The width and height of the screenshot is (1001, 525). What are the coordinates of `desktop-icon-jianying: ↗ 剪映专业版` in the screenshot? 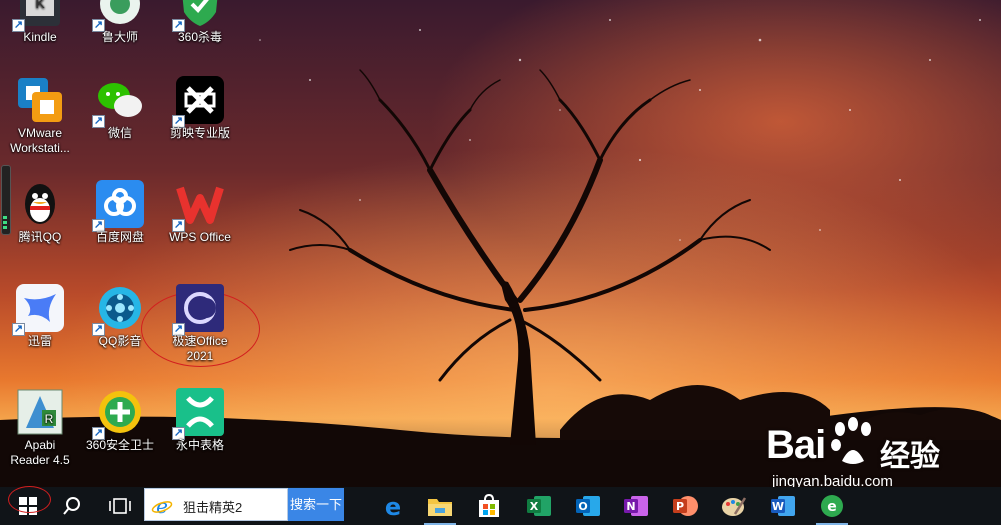 It's located at (200, 126).